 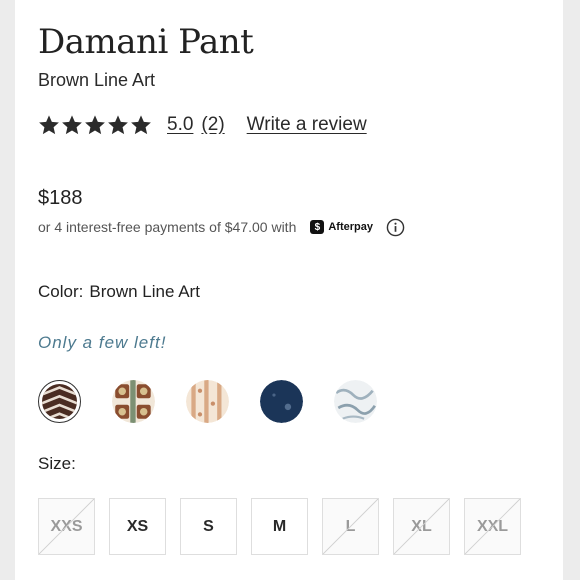 I want to click on afterpay-badge: $ Afterpay, so click(x=341, y=227).